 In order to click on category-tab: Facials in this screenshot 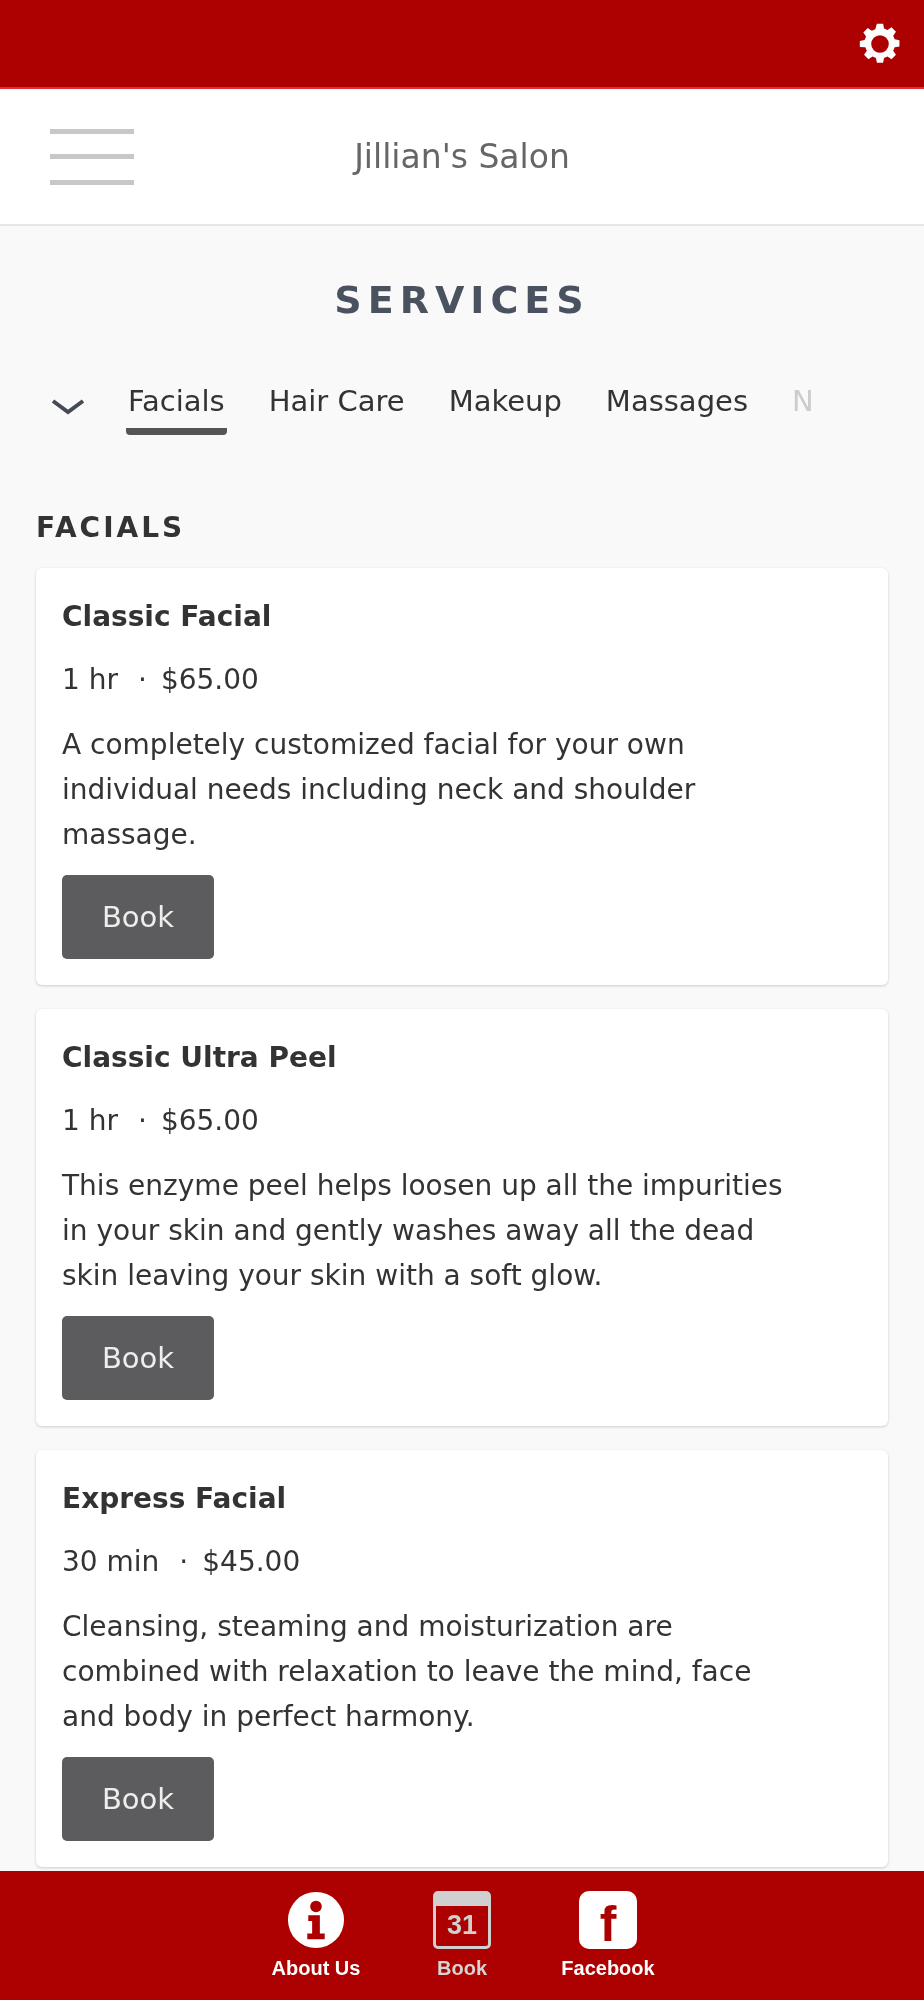, I will do `click(176, 406)`.